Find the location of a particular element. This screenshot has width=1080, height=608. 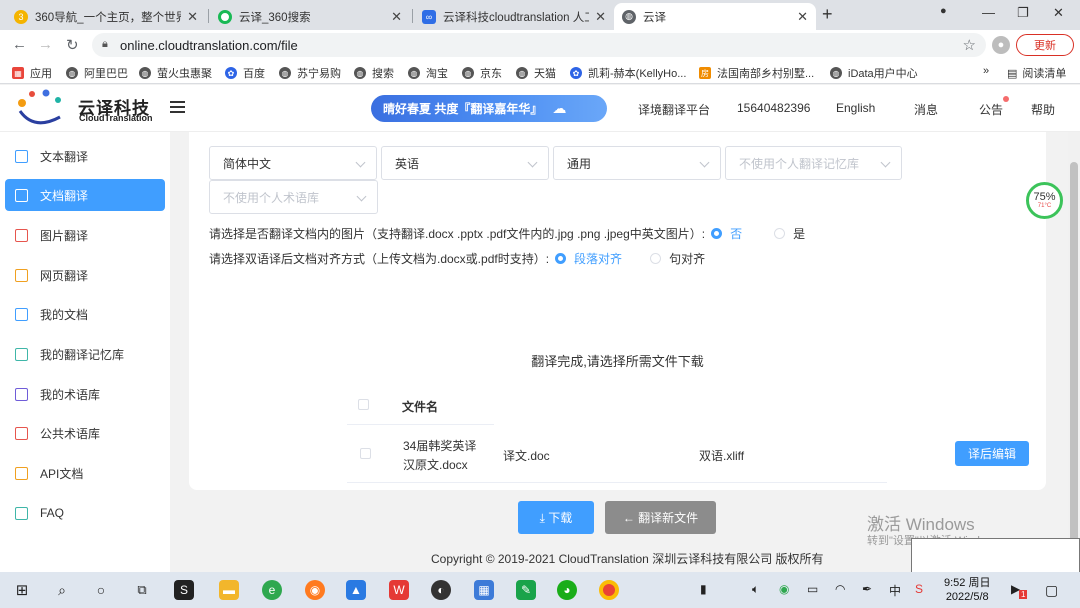

task-view-icon: ⧉ is located at coordinates (142, 590).